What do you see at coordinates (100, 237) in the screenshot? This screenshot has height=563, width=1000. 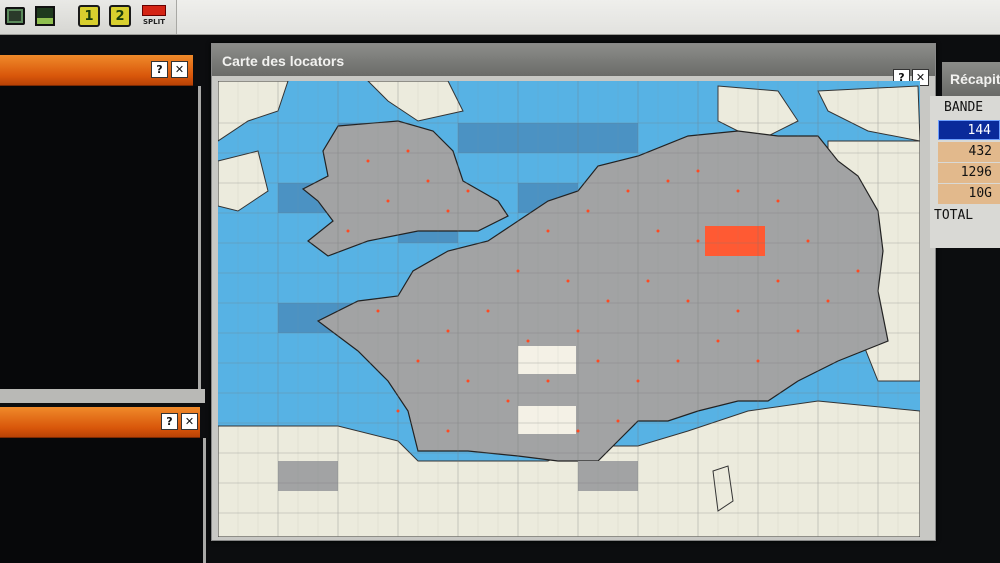 I see `left-panel-1-body` at bounding box center [100, 237].